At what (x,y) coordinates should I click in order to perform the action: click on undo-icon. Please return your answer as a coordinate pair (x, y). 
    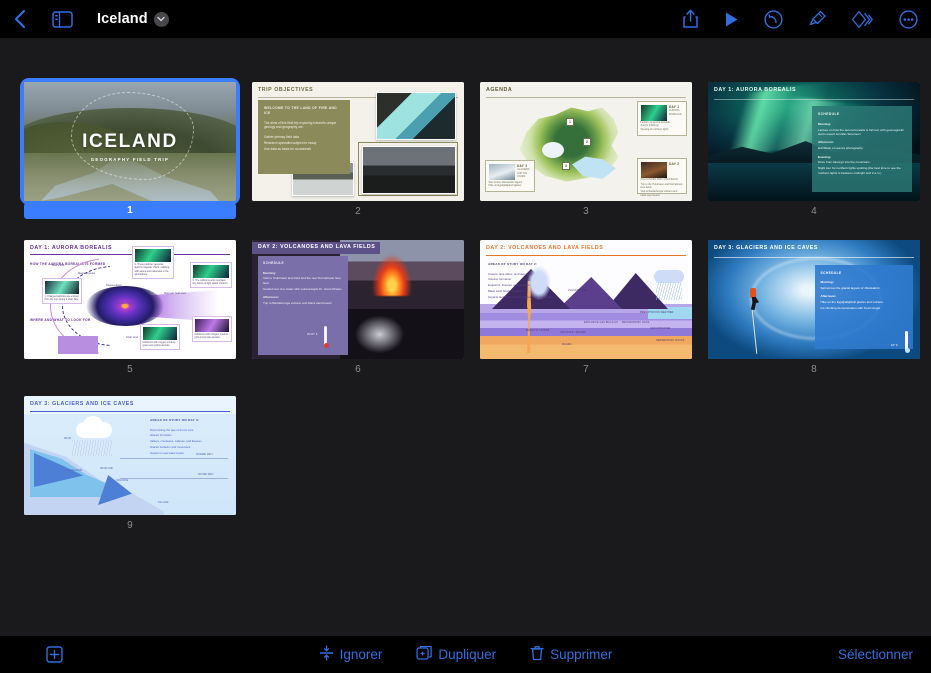
    Looking at the image, I should click on (773, 19).